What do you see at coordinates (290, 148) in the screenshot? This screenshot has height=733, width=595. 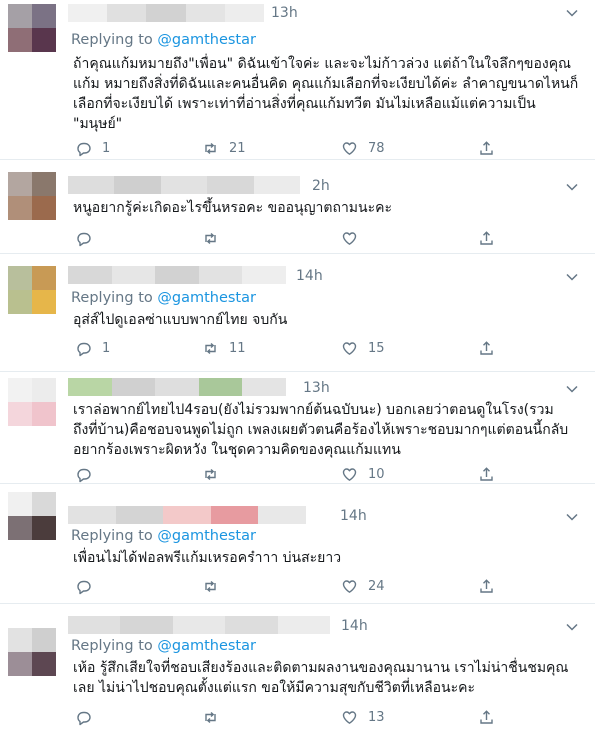 I see `tweet-actions: 1 21 78` at bounding box center [290, 148].